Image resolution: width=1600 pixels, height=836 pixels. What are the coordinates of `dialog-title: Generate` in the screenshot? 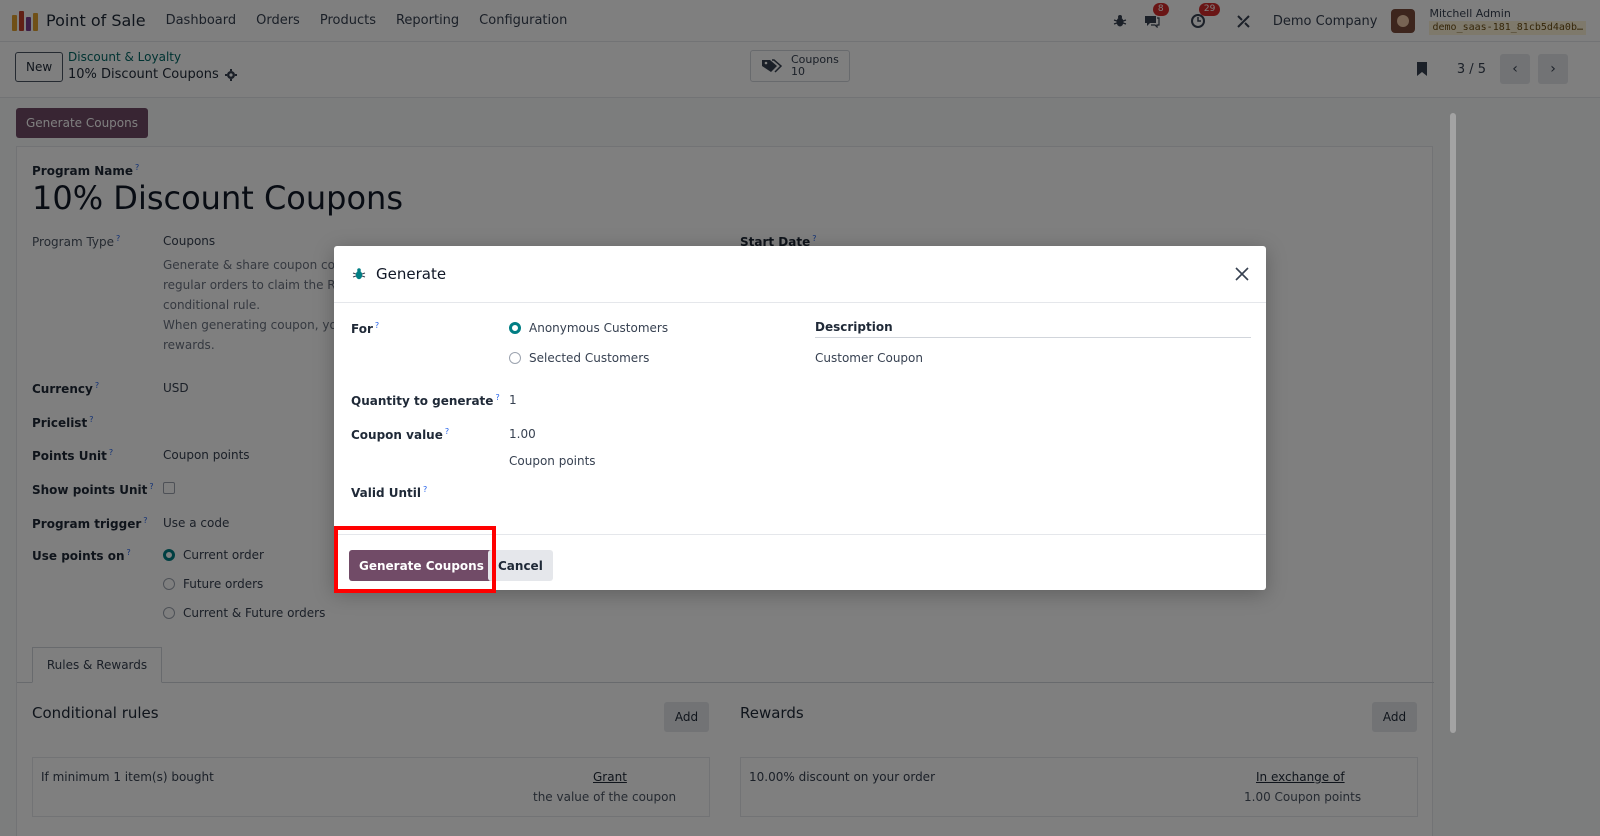 It's located at (411, 274).